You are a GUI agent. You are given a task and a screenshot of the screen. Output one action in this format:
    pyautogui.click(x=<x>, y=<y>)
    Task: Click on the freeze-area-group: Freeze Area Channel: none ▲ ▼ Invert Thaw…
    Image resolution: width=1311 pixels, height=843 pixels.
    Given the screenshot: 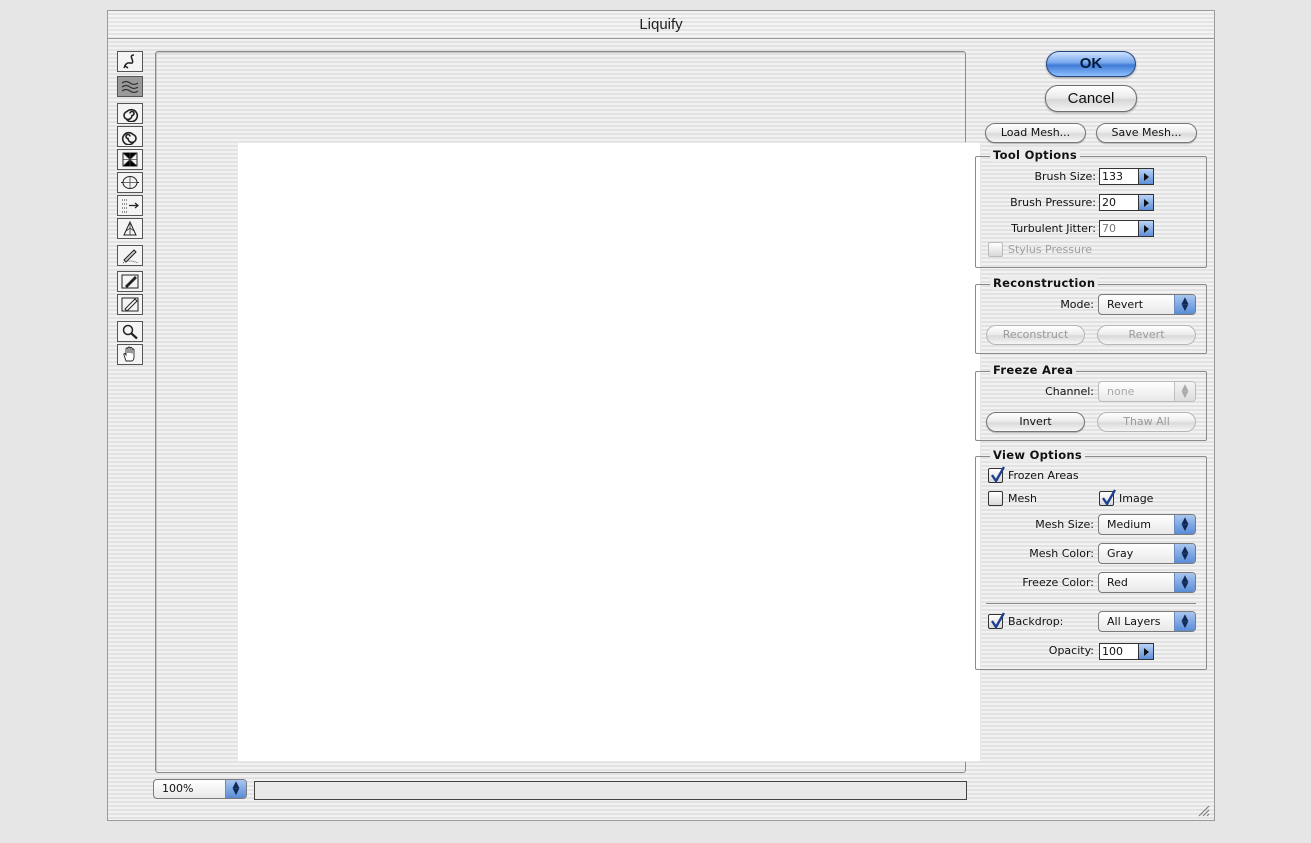 What is the action you would take?
    pyautogui.click(x=1091, y=402)
    